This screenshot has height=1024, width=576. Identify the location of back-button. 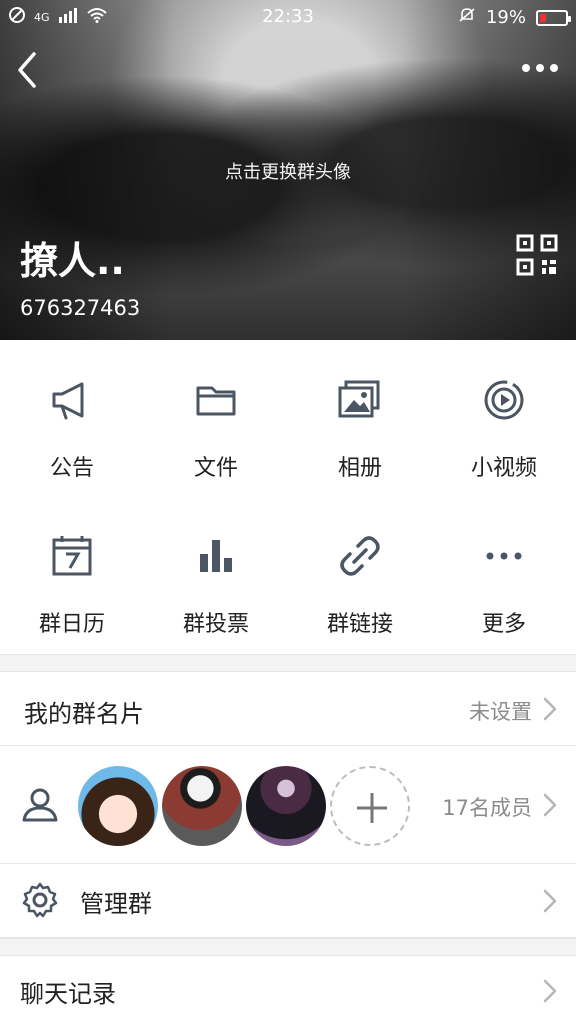
(28, 70).